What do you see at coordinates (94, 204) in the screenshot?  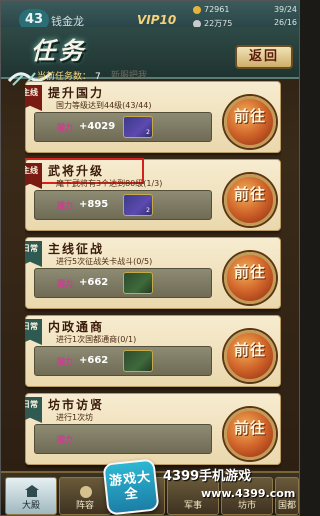 I see `reward-value: +895` at bounding box center [94, 204].